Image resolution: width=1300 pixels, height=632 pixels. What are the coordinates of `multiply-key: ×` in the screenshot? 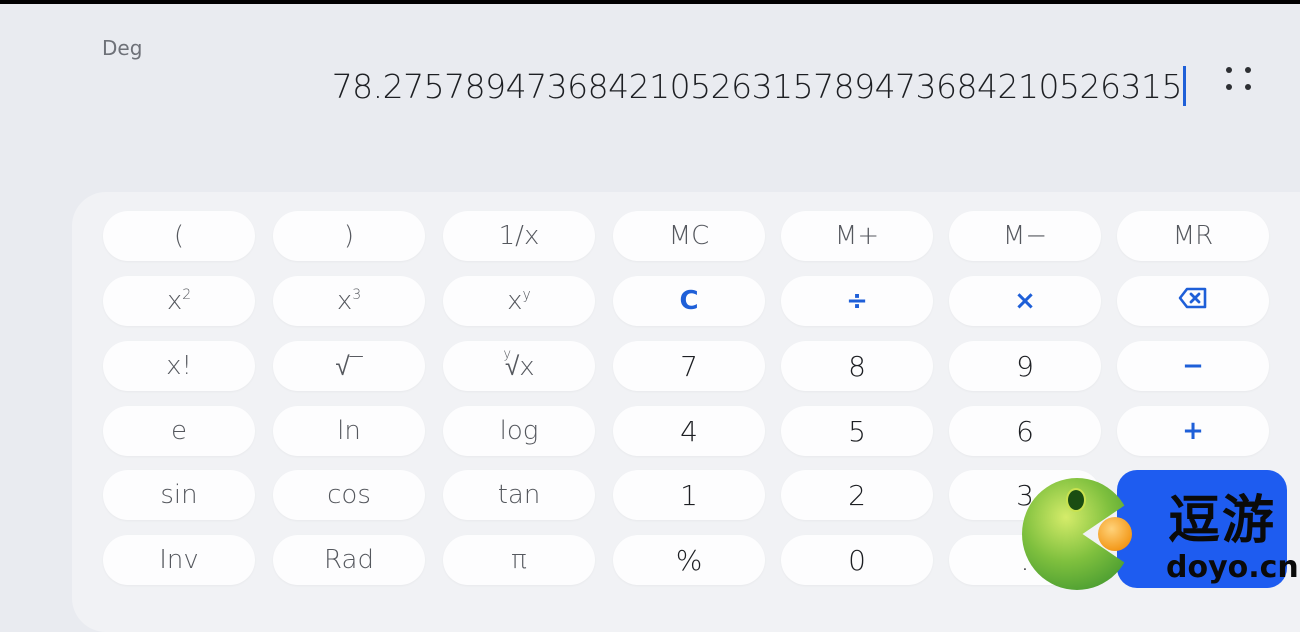 It's located at (1025, 301).